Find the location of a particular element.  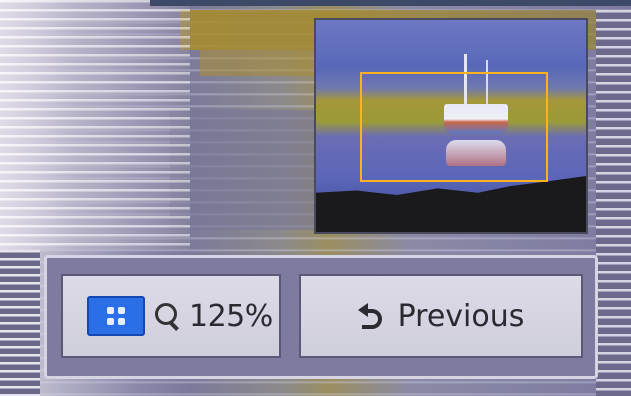

previous-button: Previous is located at coordinates (441, 316).